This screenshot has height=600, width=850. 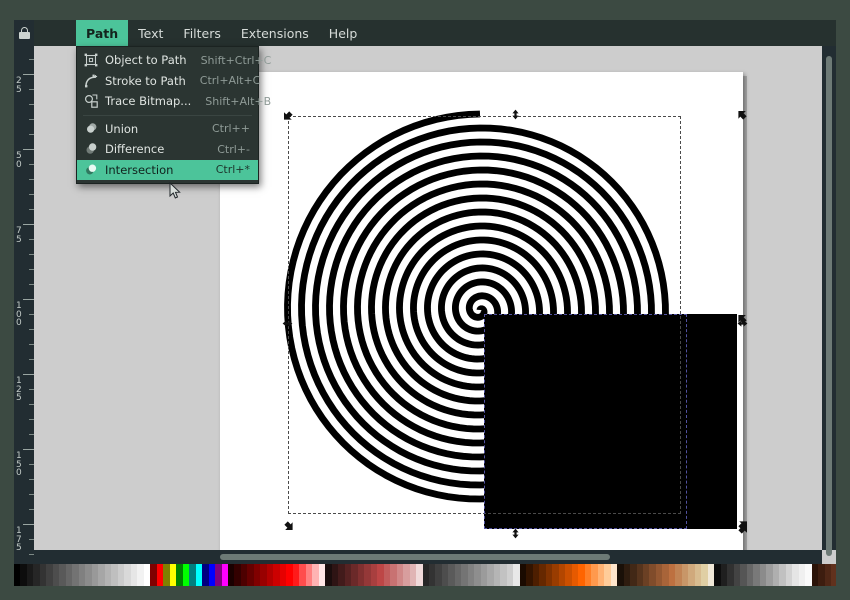 What do you see at coordinates (833, 575) in the screenshot?
I see `palette-swatch` at bounding box center [833, 575].